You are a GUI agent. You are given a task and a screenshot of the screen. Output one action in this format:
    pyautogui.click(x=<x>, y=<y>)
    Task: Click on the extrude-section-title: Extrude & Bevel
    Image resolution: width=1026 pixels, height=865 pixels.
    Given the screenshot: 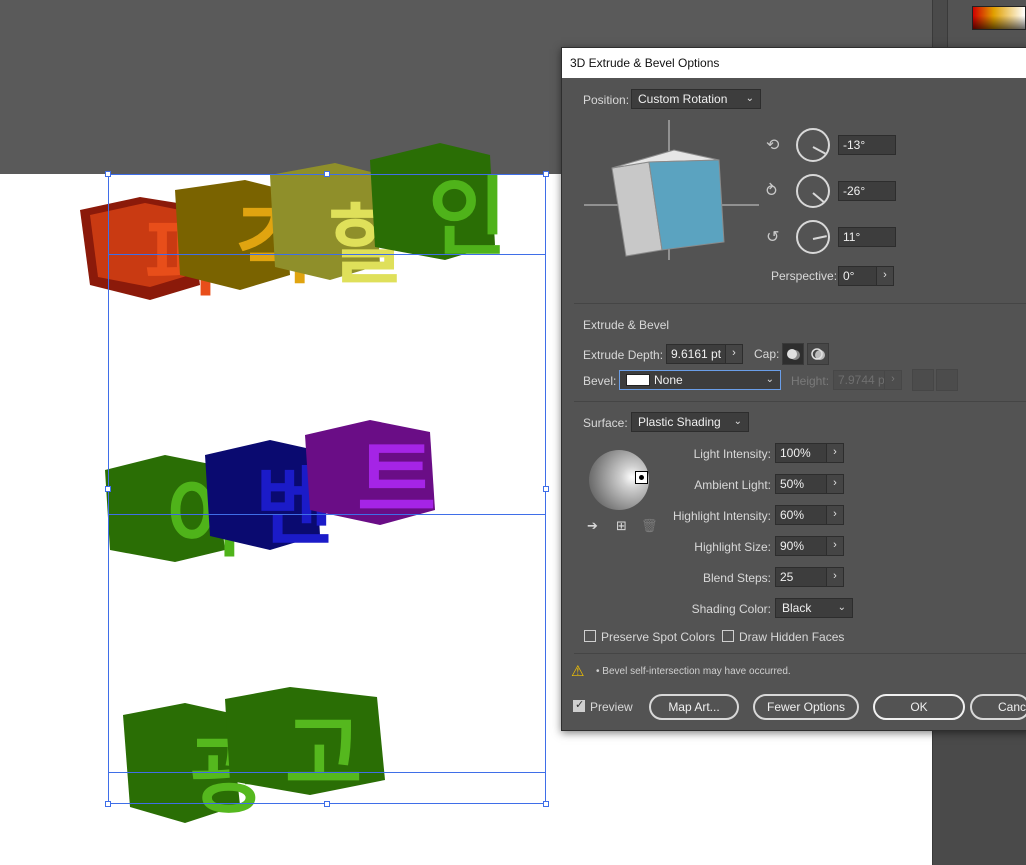 What is the action you would take?
    pyautogui.click(x=626, y=325)
    